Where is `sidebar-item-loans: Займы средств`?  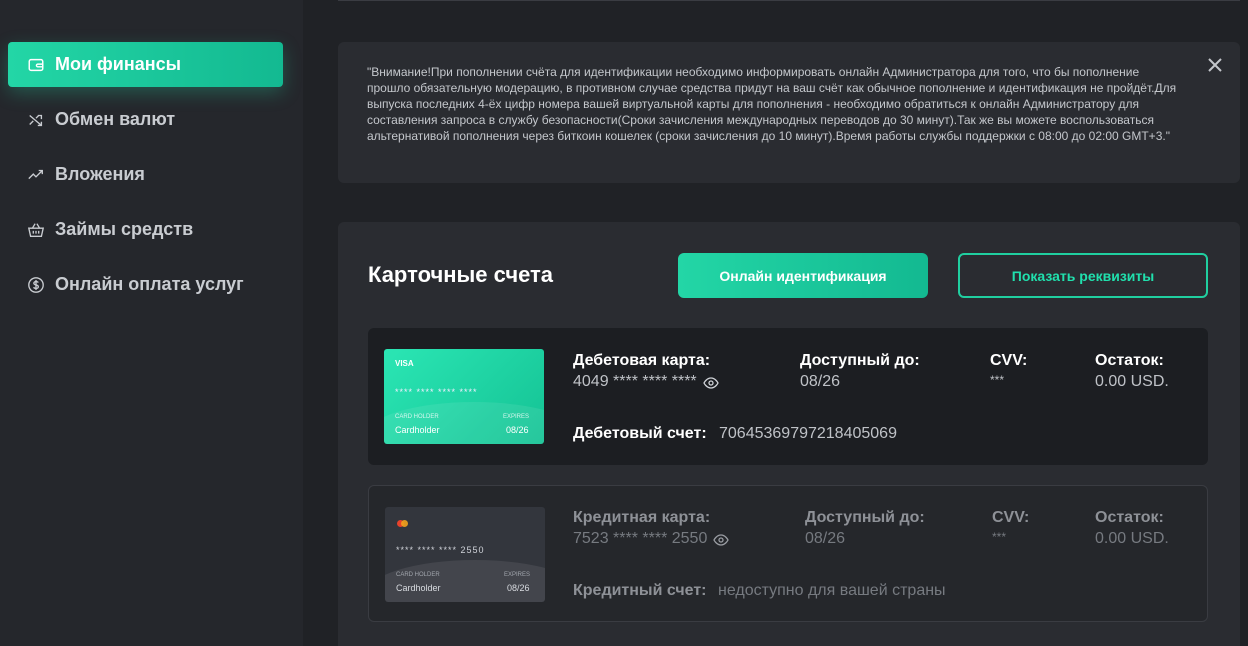
sidebar-item-loans: Займы средств is located at coordinates (145, 229).